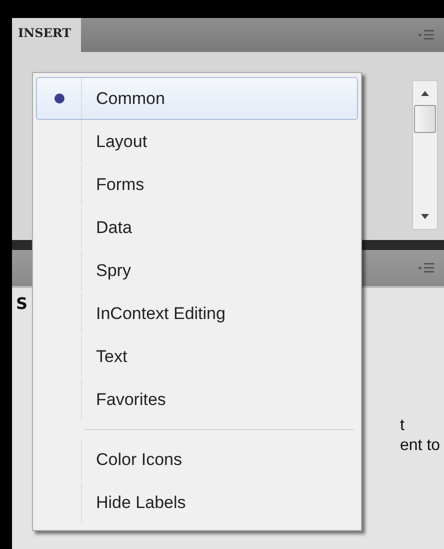 Image resolution: width=444 pixels, height=549 pixels. What do you see at coordinates (197, 227) in the screenshot?
I see `menu-item: Data` at bounding box center [197, 227].